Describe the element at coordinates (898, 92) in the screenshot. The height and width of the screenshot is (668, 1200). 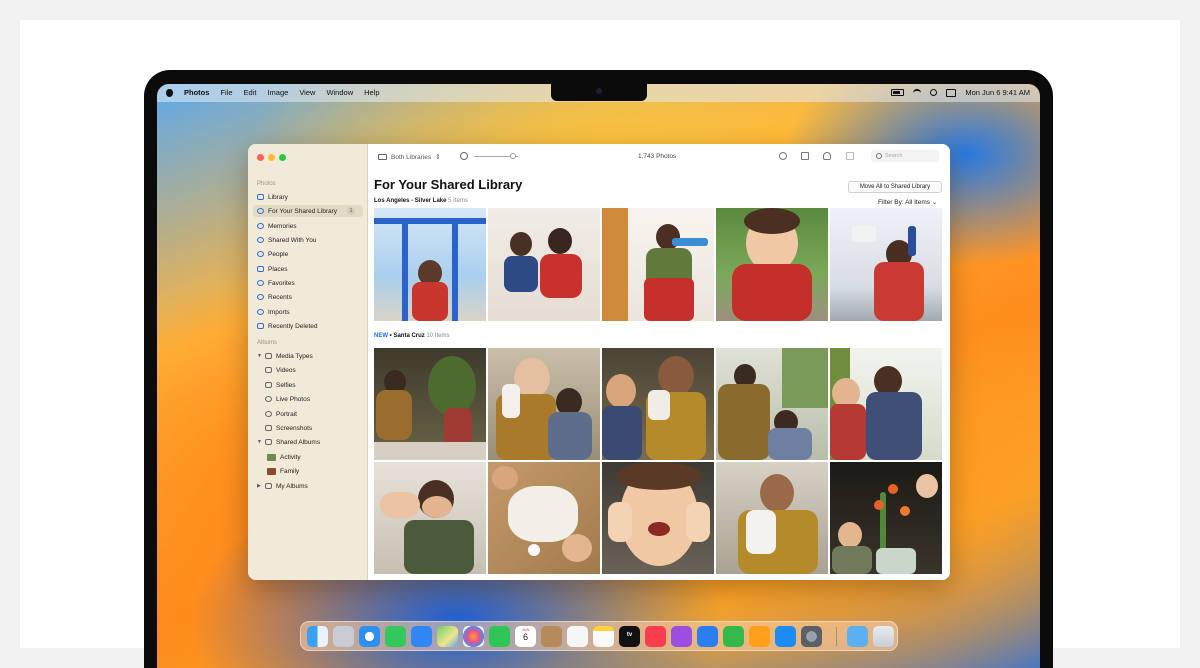
I see `battery-icon` at that location.